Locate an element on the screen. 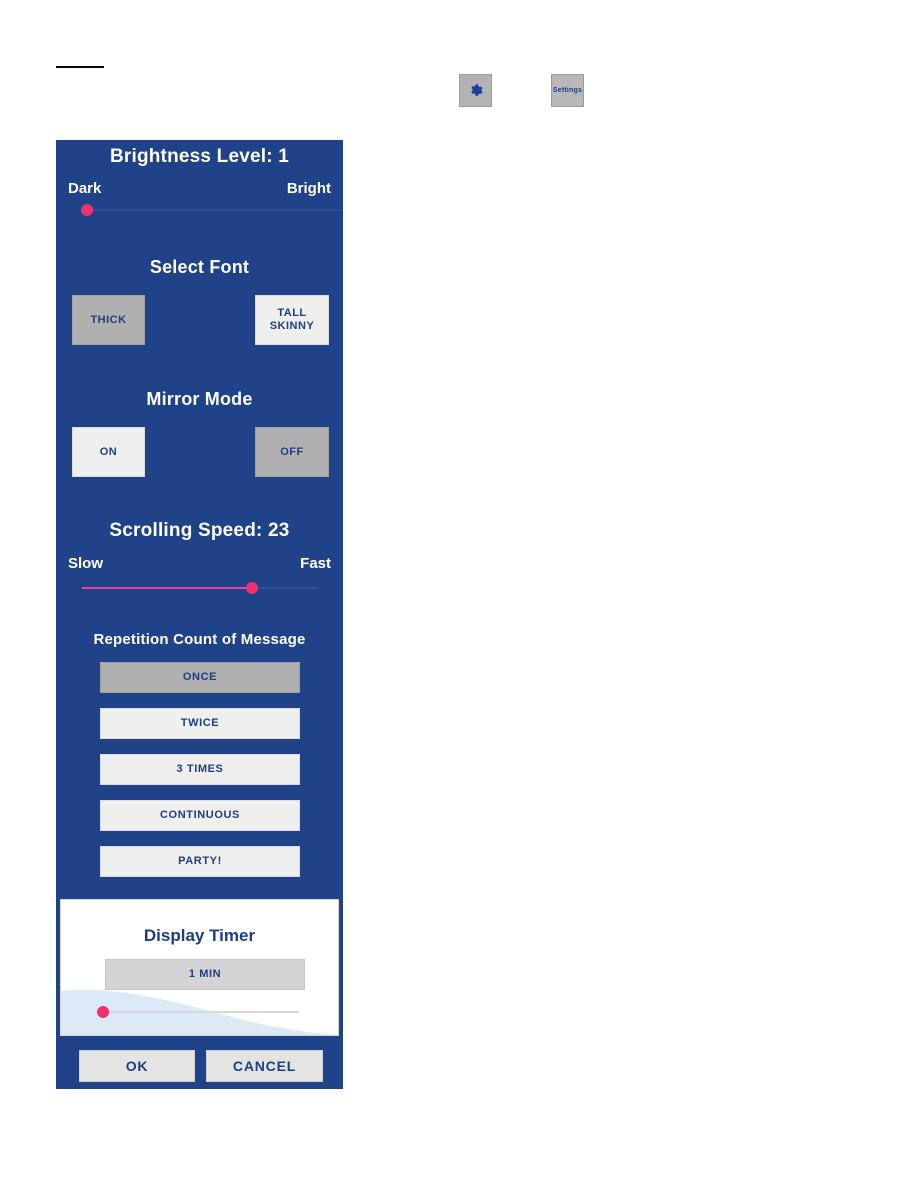  font-option-thick-label: THICK is located at coordinates (108, 319).